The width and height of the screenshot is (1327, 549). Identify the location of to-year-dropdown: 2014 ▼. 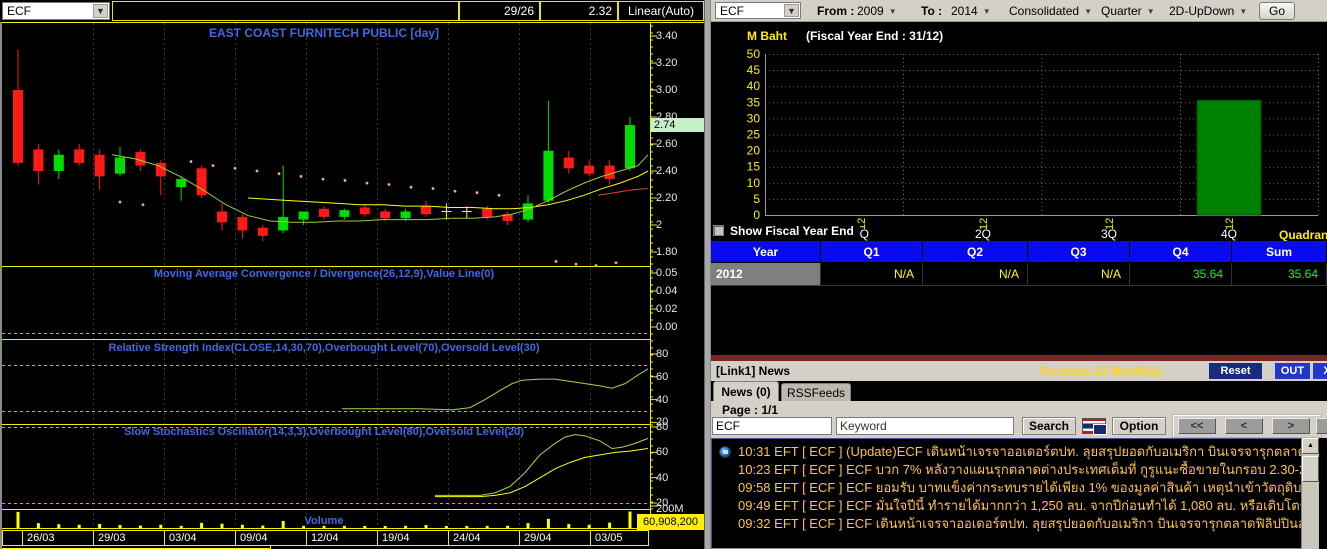
(971, 11).